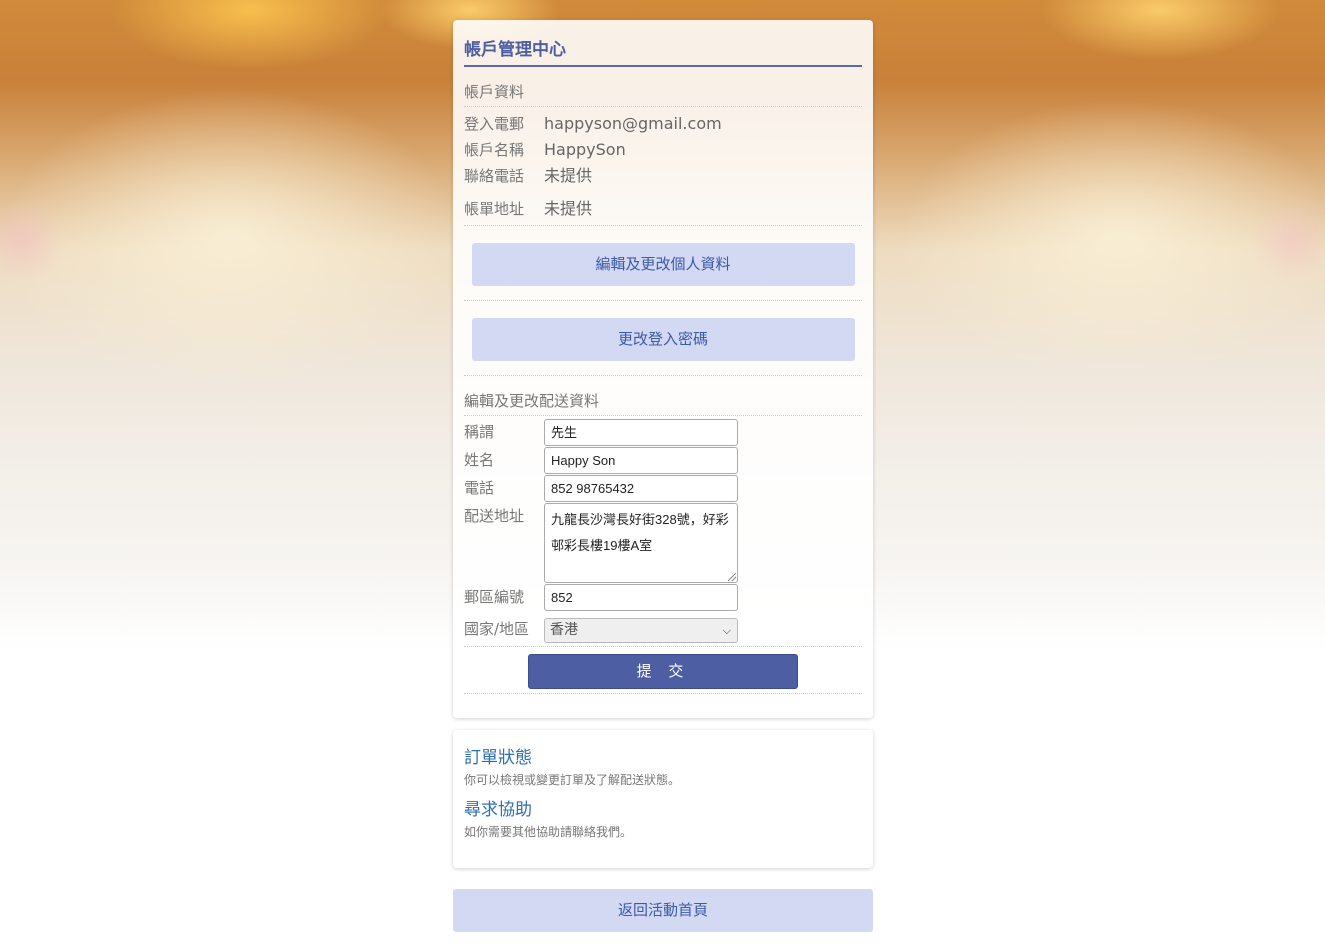 Image resolution: width=1325 pixels, height=952 pixels. Describe the element at coordinates (663, 910) in the screenshot. I see `back-to-home-button: 返回活動首頁` at that location.